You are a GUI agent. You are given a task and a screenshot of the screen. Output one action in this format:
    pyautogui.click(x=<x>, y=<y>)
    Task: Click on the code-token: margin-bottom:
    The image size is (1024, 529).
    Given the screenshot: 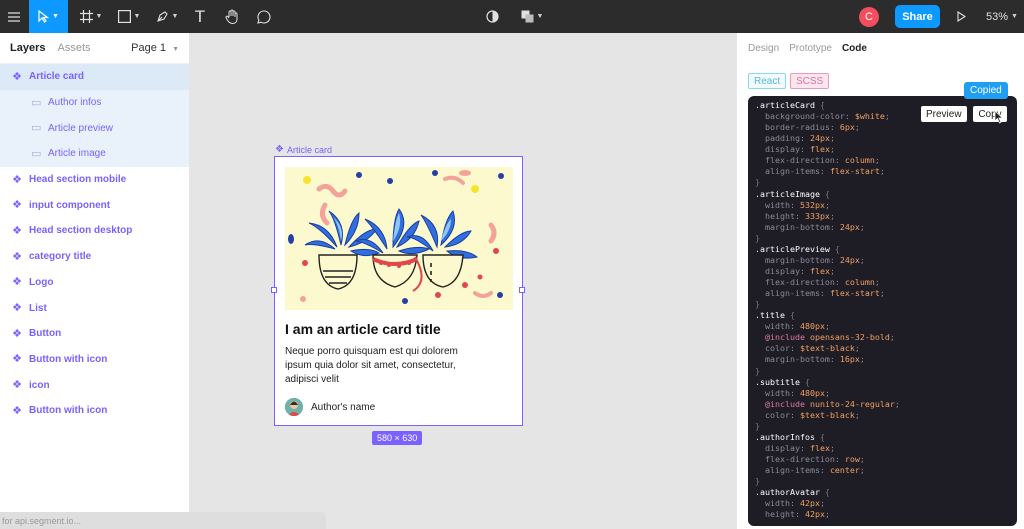 What is the action you would take?
    pyautogui.click(x=797, y=259)
    